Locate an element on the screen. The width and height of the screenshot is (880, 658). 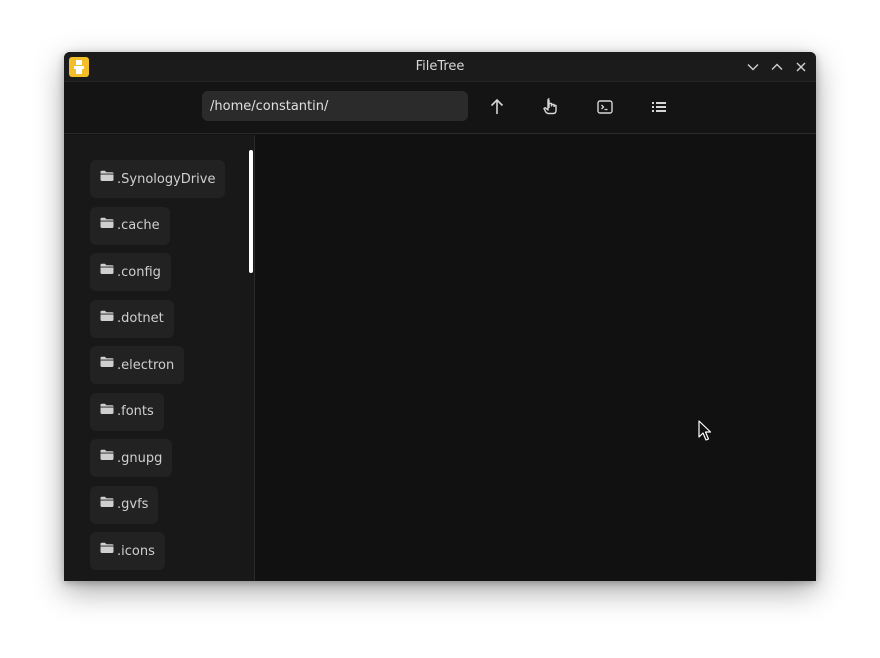
go-up-button is located at coordinates (497, 107).